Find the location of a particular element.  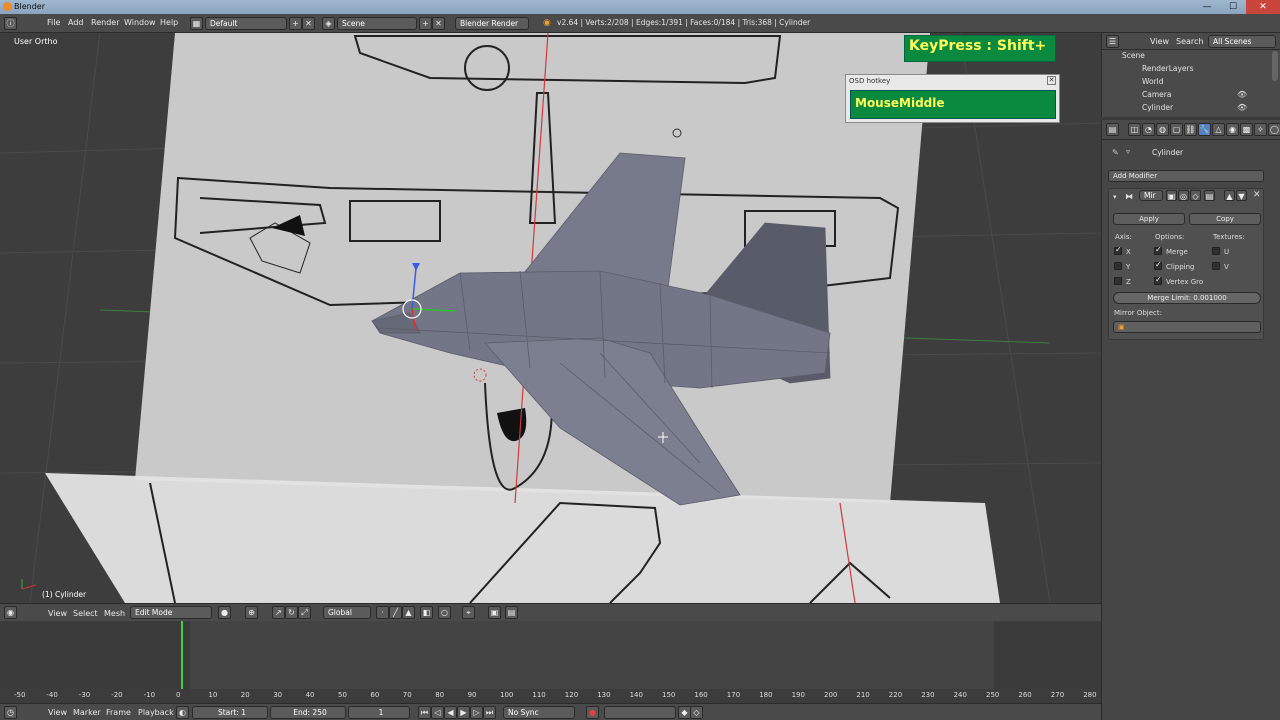

menu-select: Select is located at coordinates (85, 613).